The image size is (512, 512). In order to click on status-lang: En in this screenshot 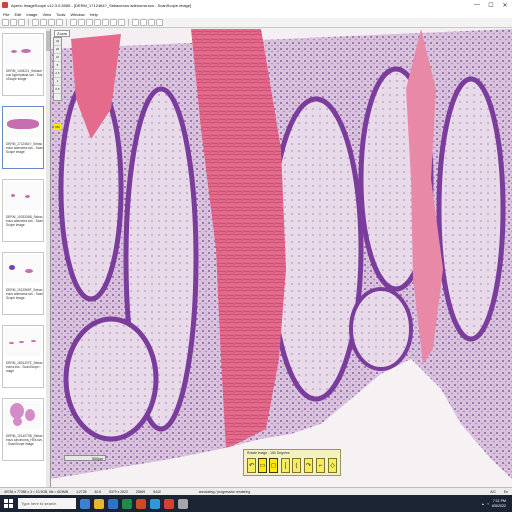, I will do `click(505, 492)`.